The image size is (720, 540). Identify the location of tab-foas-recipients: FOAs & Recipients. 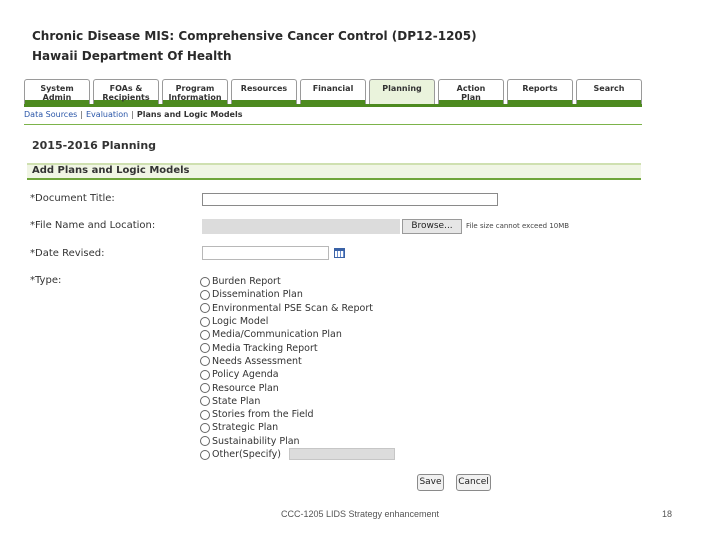
(126, 91).